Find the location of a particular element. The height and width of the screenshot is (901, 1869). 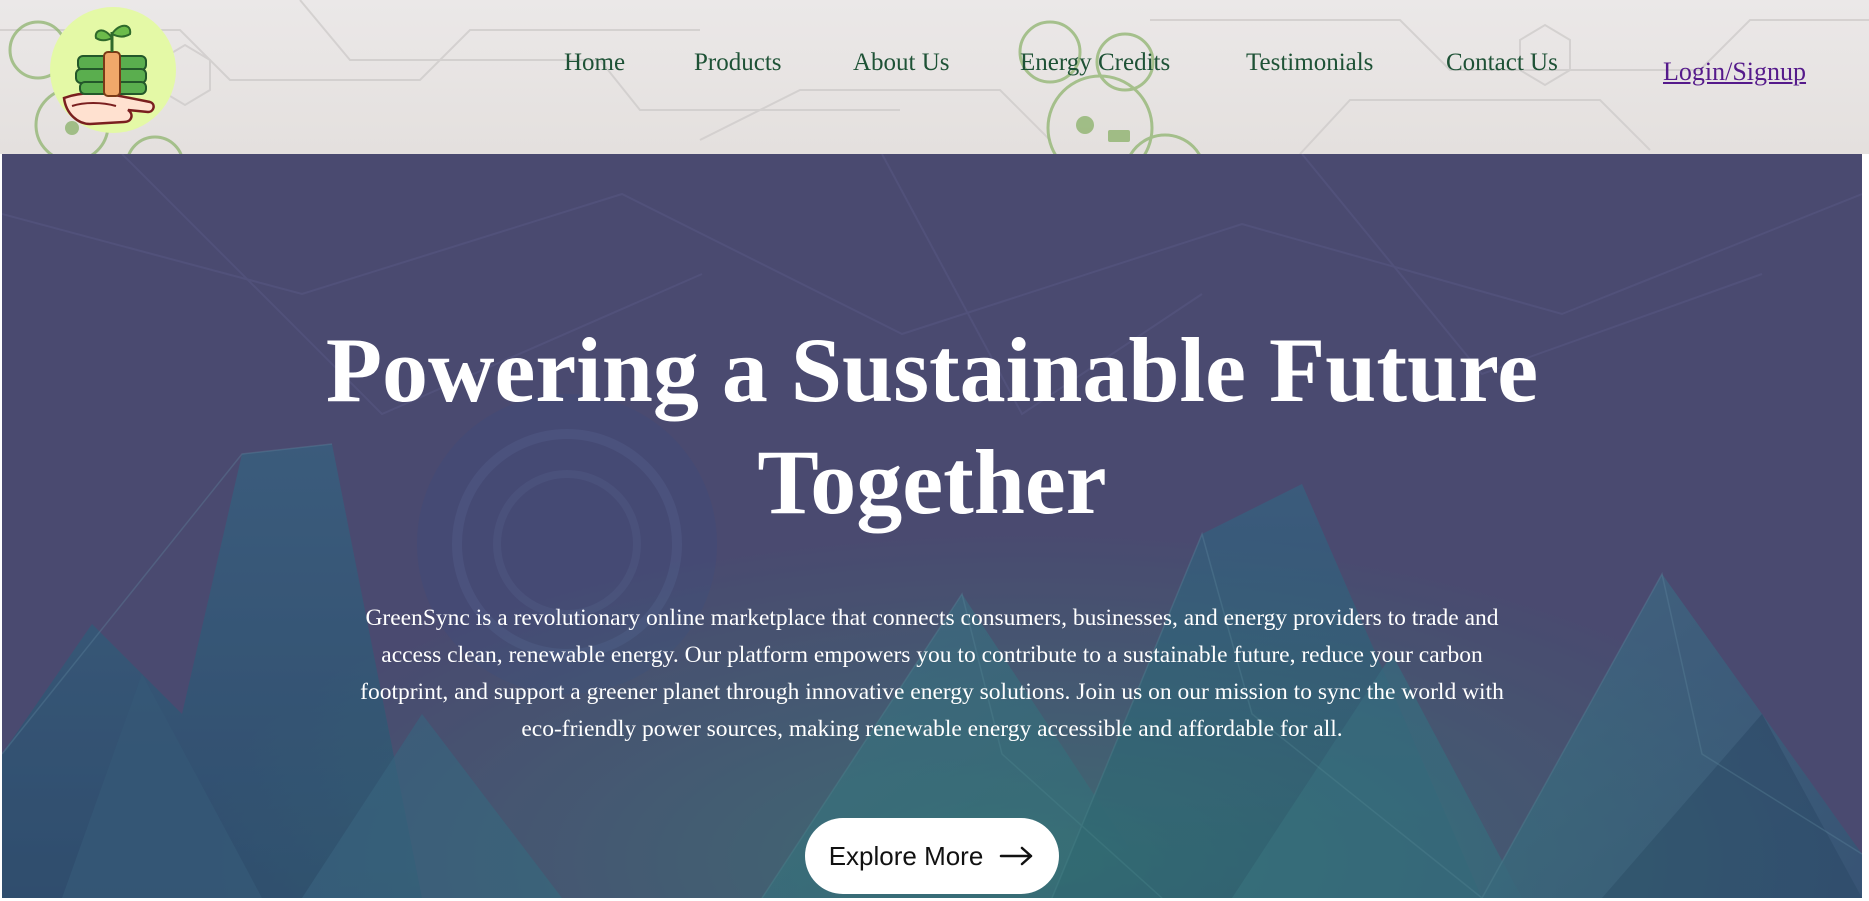

explore-more-button: Explore More is located at coordinates (932, 856).